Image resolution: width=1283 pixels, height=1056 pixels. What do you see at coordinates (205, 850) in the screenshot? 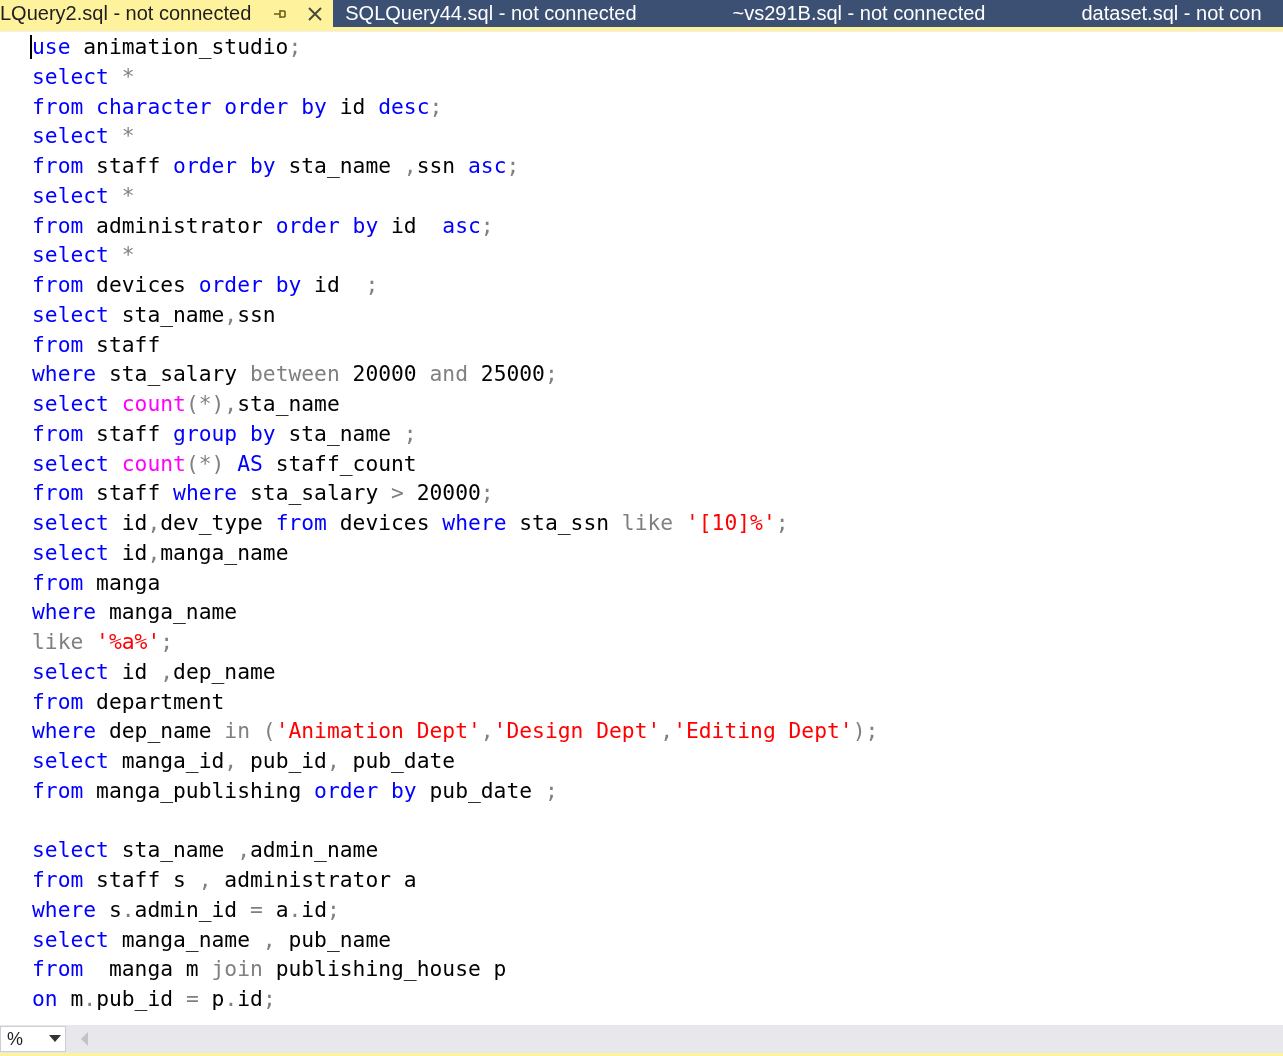
I see `code-line: select sta_name ,admin_name` at bounding box center [205, 850].